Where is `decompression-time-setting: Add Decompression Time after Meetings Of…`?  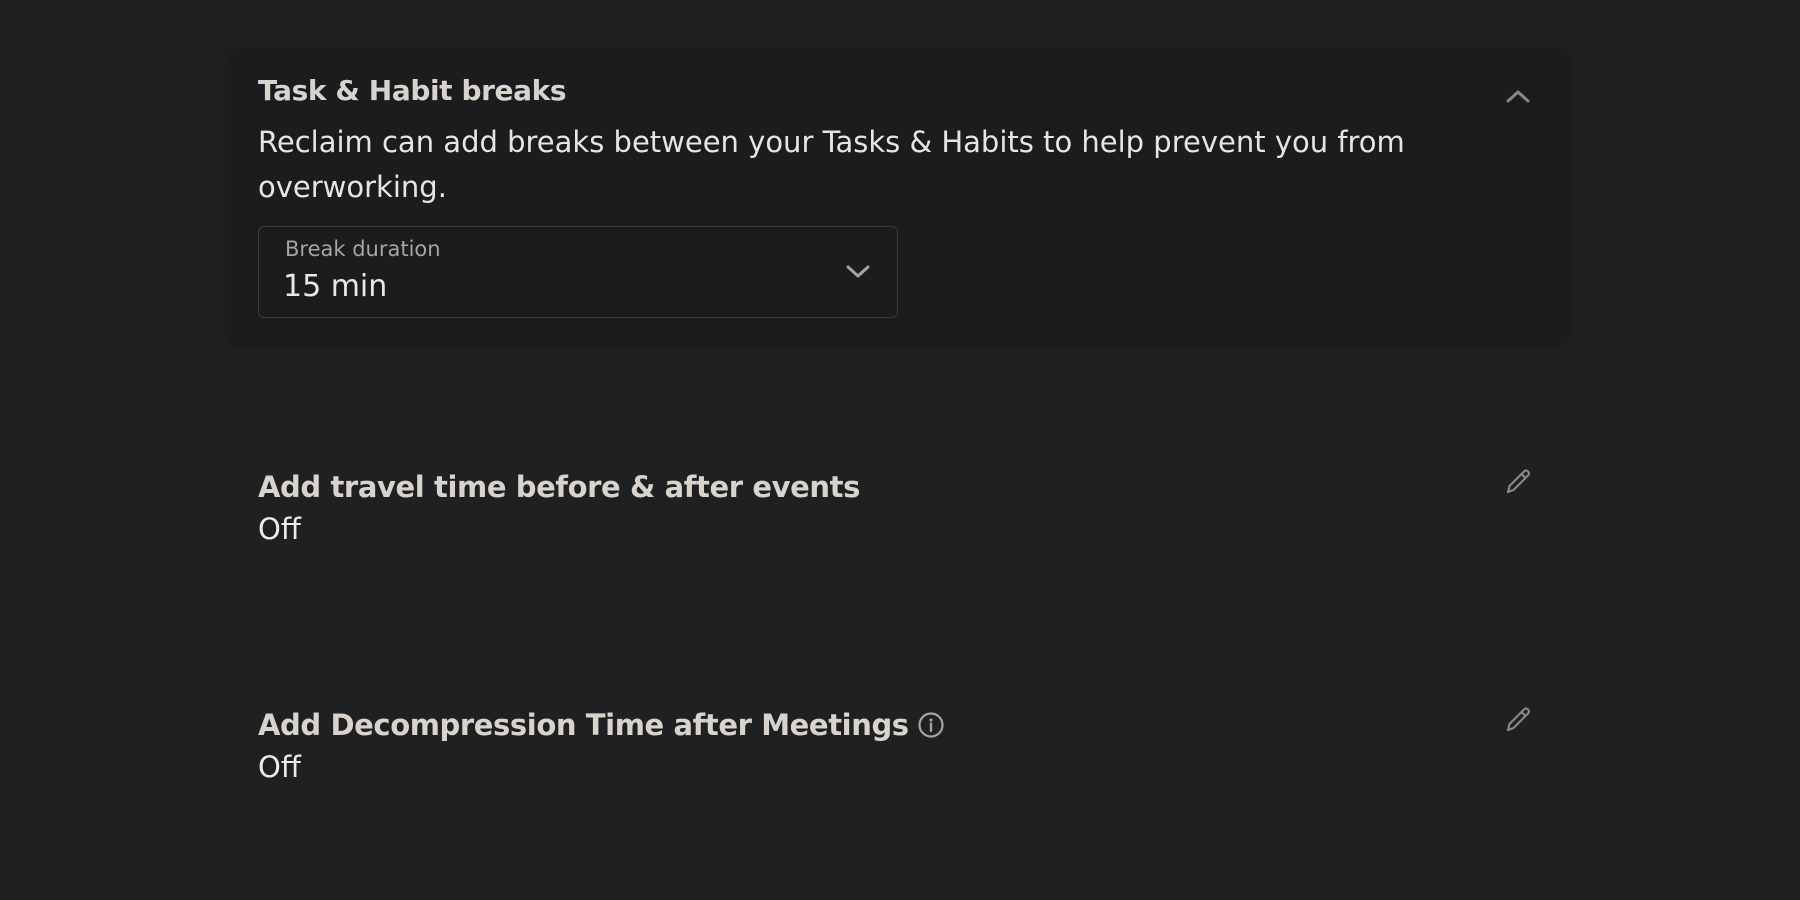
decompression-time-setting: Add Decompression Time after Meetings Of… is located at coordinates (913, 745).